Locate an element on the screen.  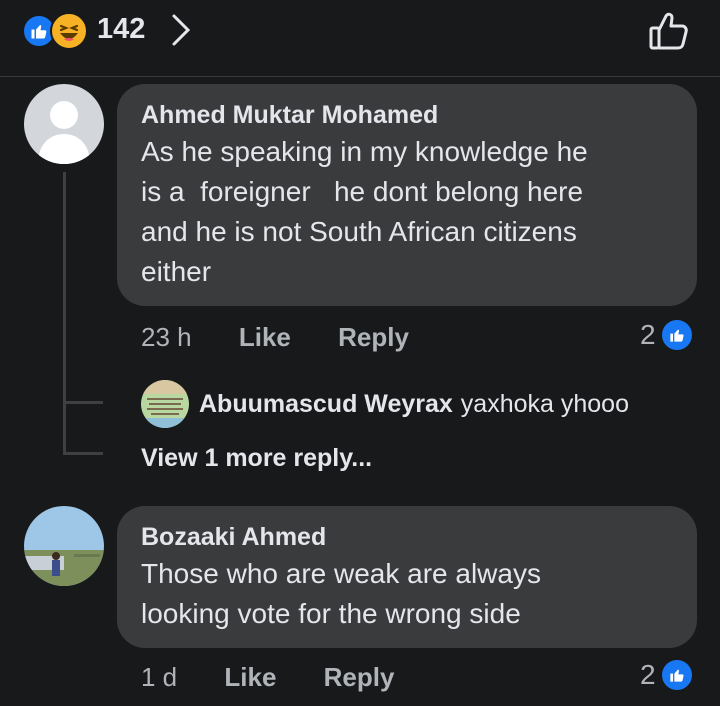
comment-actions: 1 d Like Reply is located at coordinates (267, 677).